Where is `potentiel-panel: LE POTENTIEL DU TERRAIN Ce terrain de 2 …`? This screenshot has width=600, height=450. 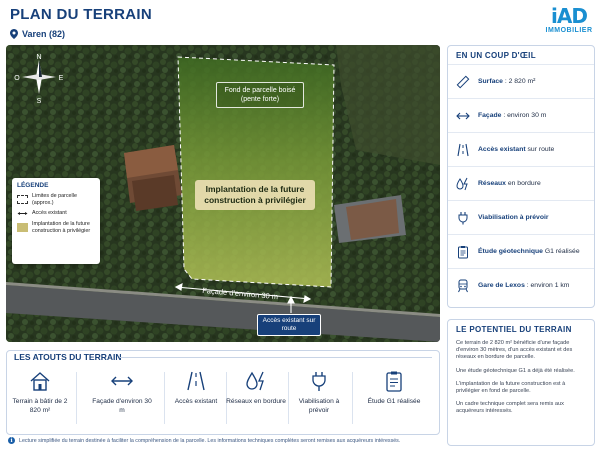
potentiel-panel: LE POTENTIEL DU TERRAIN Ce terrain de 2 … is located at coordinates (521, 382).